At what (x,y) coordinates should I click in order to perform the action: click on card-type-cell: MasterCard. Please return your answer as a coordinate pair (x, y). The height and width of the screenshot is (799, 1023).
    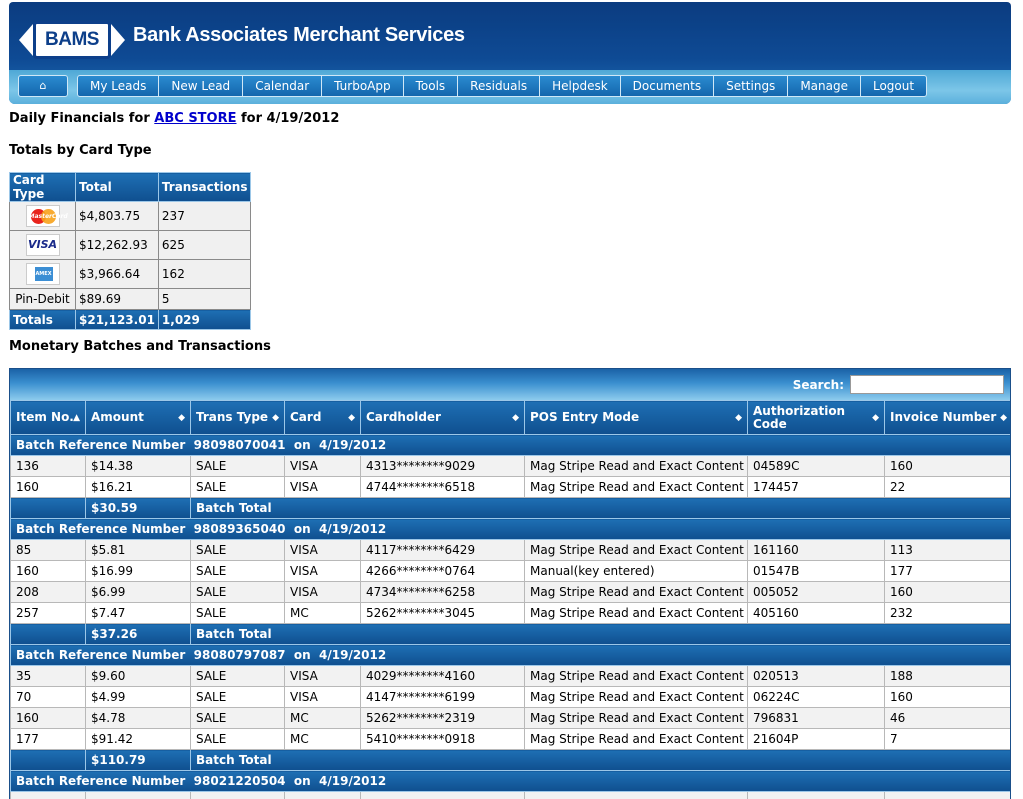
    Looking at the image, I should click on (42, 216).